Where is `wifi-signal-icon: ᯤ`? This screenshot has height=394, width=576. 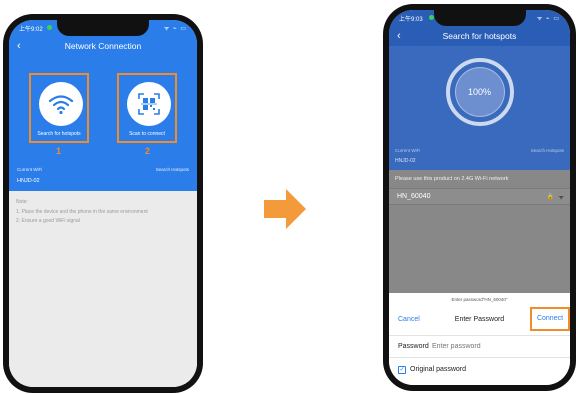
wifi-signal-icon: ᯤ is located at coordinates (561, 198).